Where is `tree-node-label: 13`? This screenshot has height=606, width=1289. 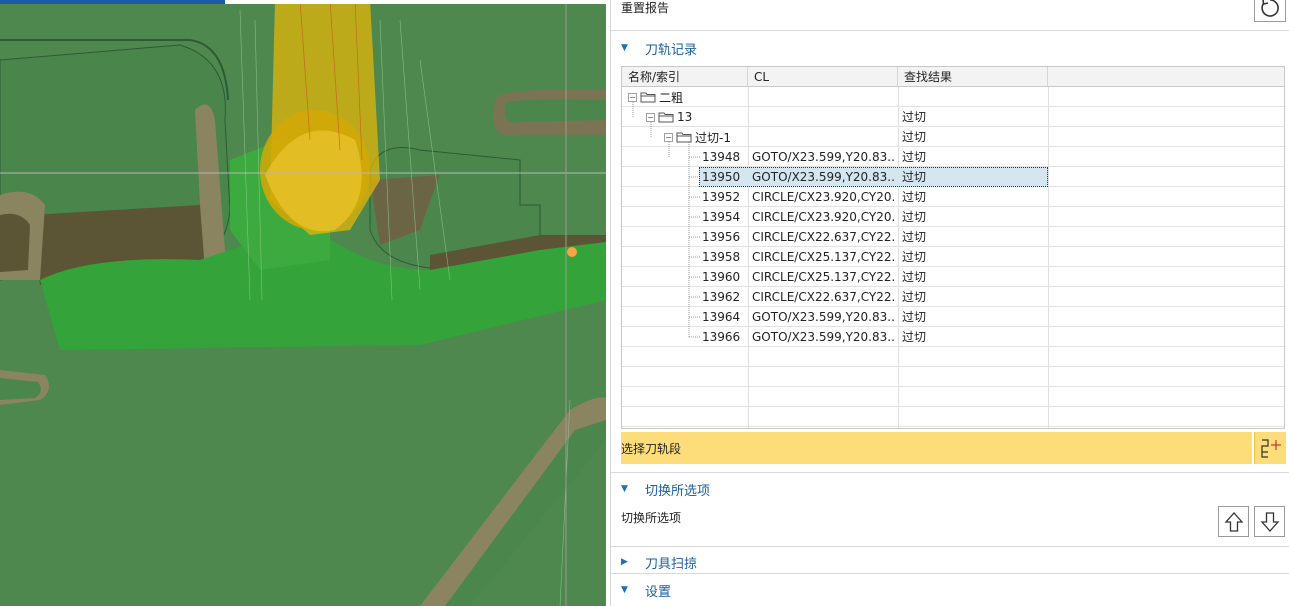 tree-node-label: 13 is located at coordinates (685, 117).